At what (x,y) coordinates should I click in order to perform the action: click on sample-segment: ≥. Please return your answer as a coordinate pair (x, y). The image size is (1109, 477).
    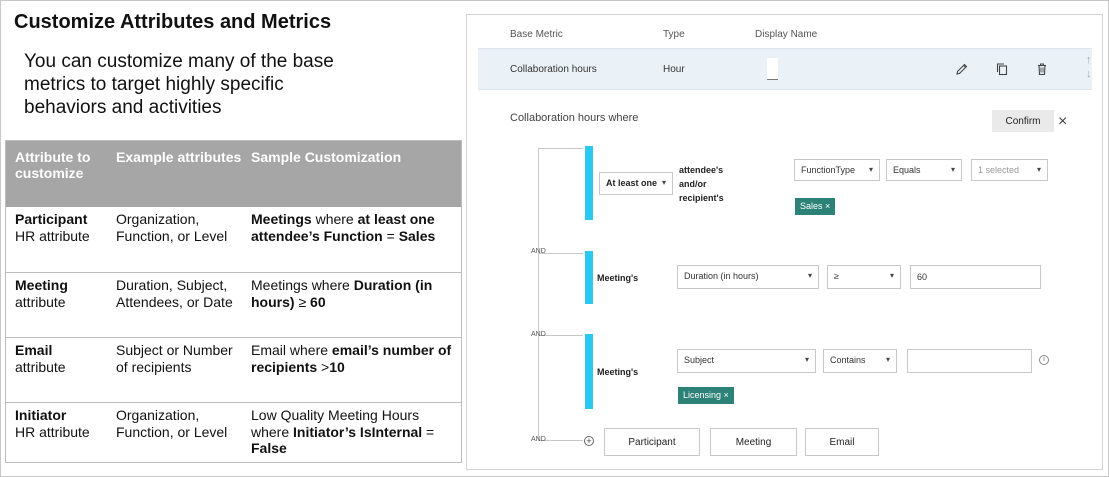
    Looking at the image, I should click on (302, 301).